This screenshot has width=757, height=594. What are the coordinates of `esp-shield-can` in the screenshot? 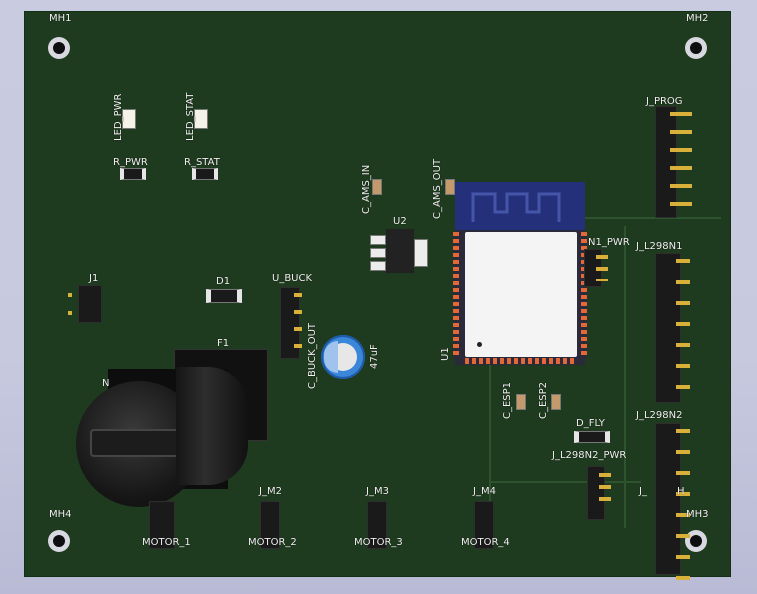 It's located at (521, 294).